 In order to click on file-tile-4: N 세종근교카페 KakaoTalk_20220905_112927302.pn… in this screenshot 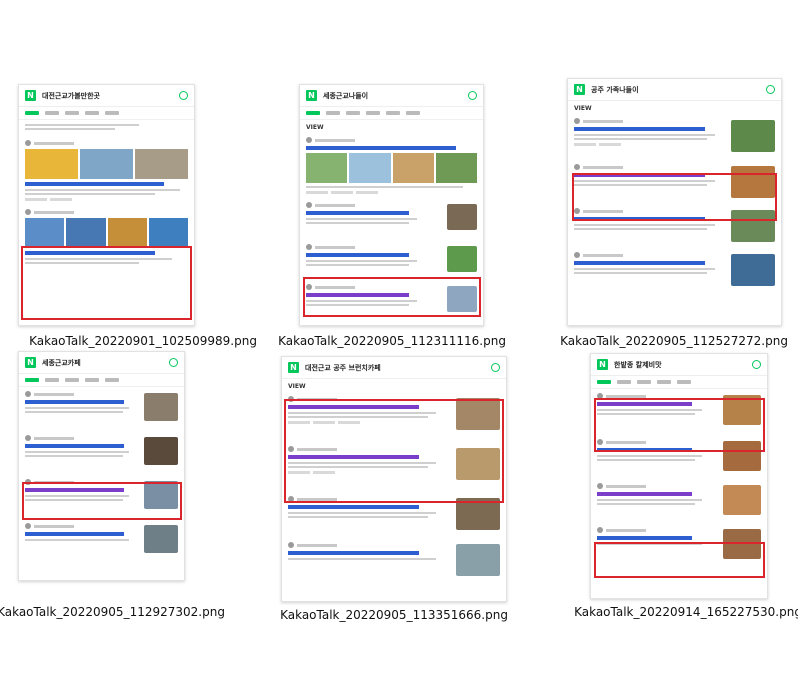, I will do `click(134, 485)`.